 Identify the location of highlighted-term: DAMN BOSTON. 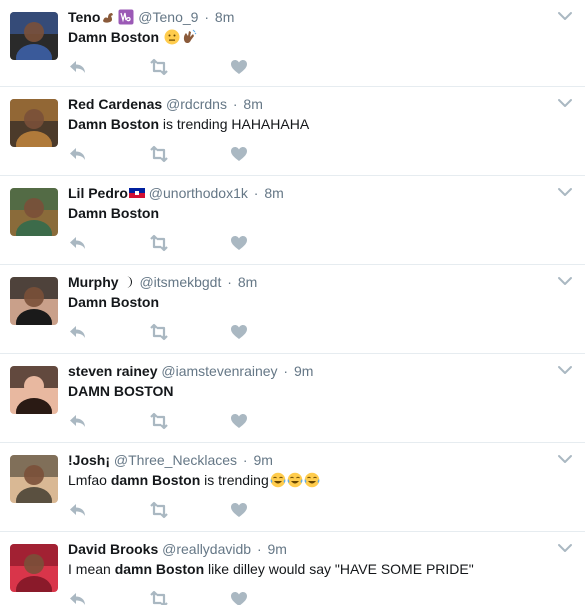
(121, 391).